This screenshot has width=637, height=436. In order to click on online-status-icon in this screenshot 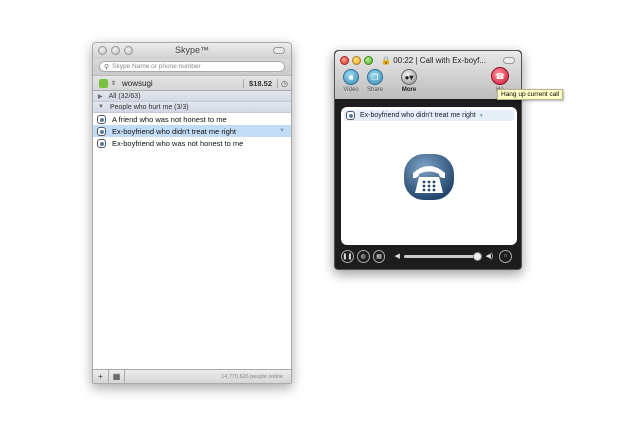, I will do `click(103, 83)`.